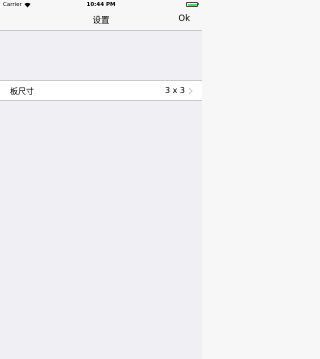 The height and width of the screenshot is (359, 320). I want to click on battery-icon, so click(192, 4).